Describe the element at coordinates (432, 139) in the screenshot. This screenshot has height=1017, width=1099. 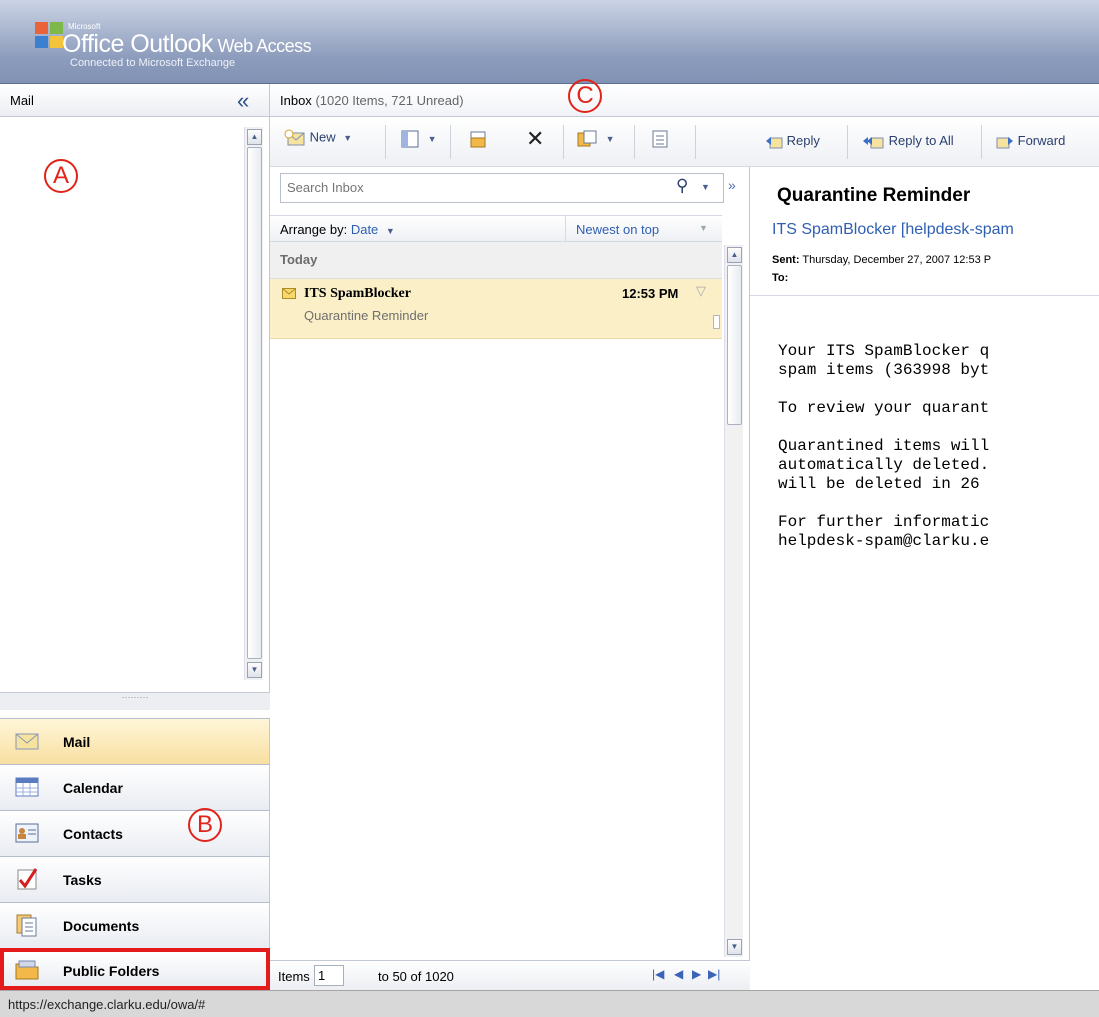
I see `layout-dropdown-icon: ▼` at that location.